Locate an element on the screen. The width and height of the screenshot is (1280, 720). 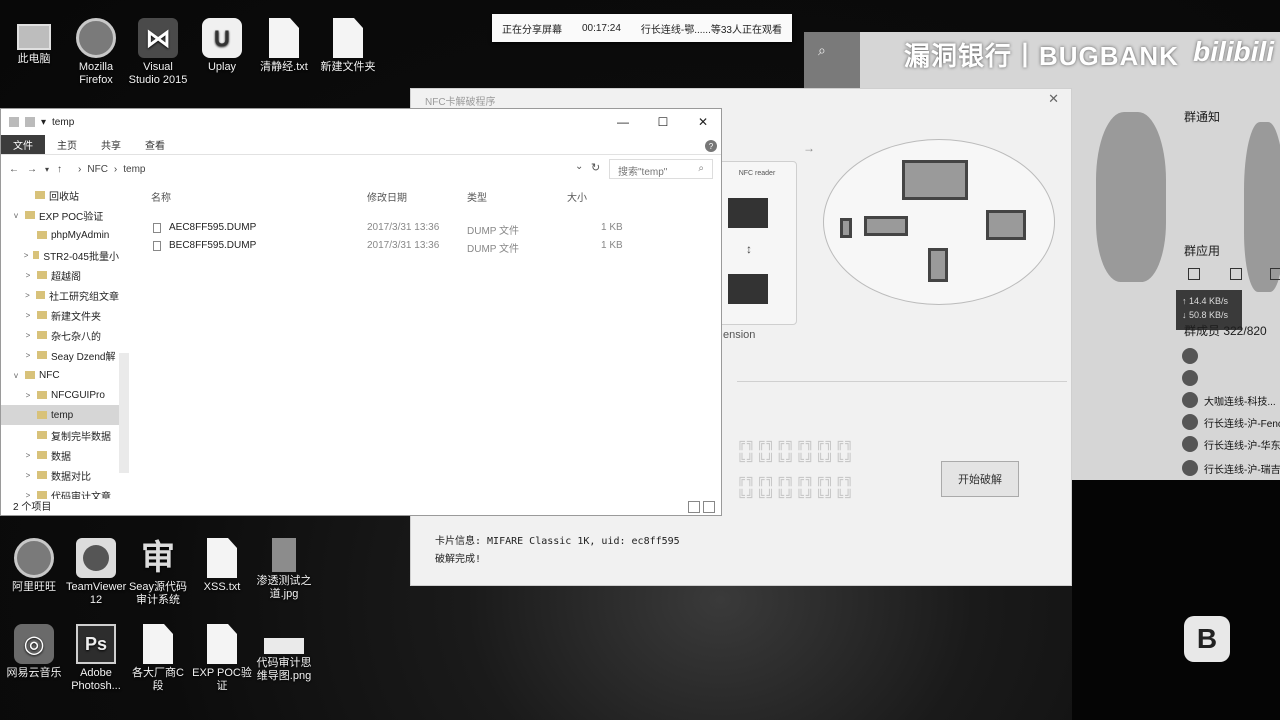
desktop-icon-exp-poc: EXP POC验证 is located at coordinates (222, 658).